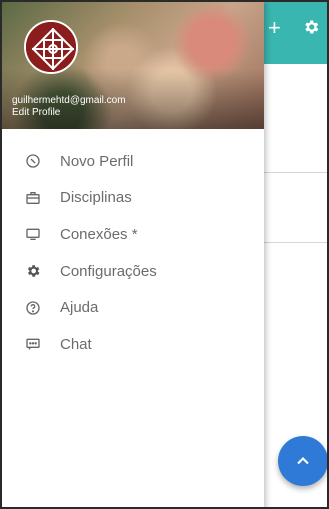 Image resolution: width=329 pixels, height=509 pixels. I want to click on edit-profile-link: Edit Profile, so click(69, 113).